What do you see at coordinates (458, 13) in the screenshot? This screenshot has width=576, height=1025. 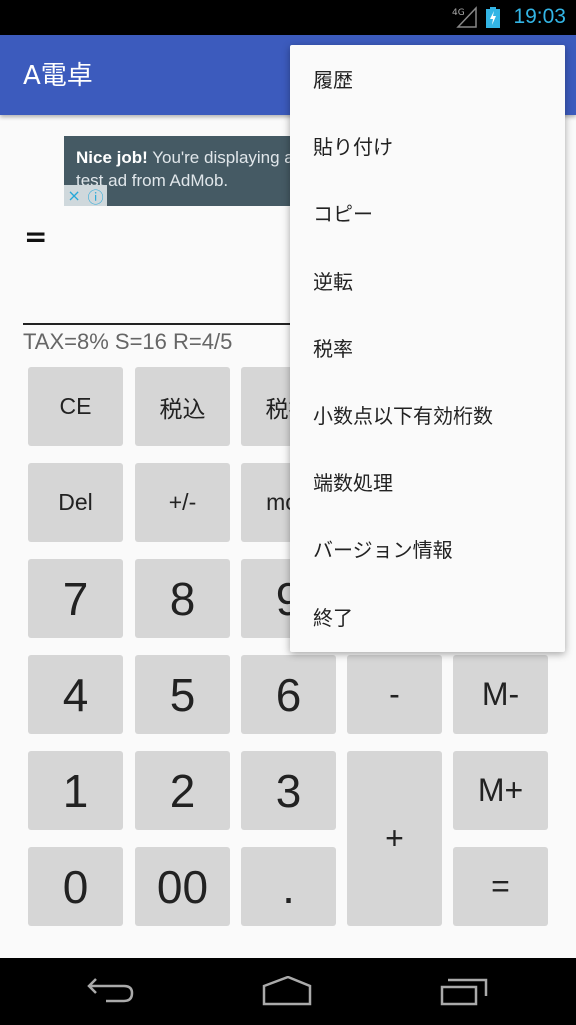 I see `svg-text: 4G` at bounding box center [458, 13].